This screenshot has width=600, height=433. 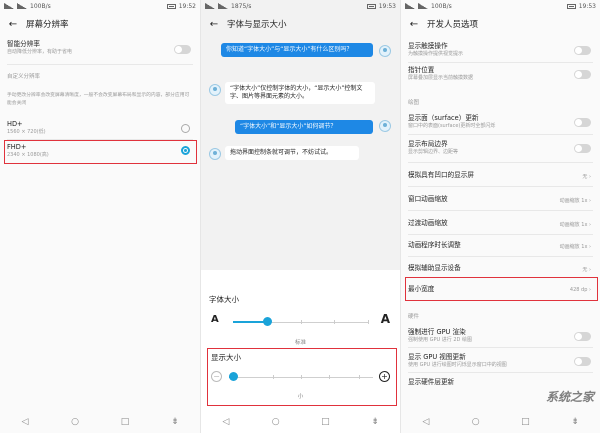 What do you see at coordinates (300, 351) in the screenshot?
I see `size-controls: 字体大小 A A 标准 显示大小 − + 小` at bounding box center [300, 351].